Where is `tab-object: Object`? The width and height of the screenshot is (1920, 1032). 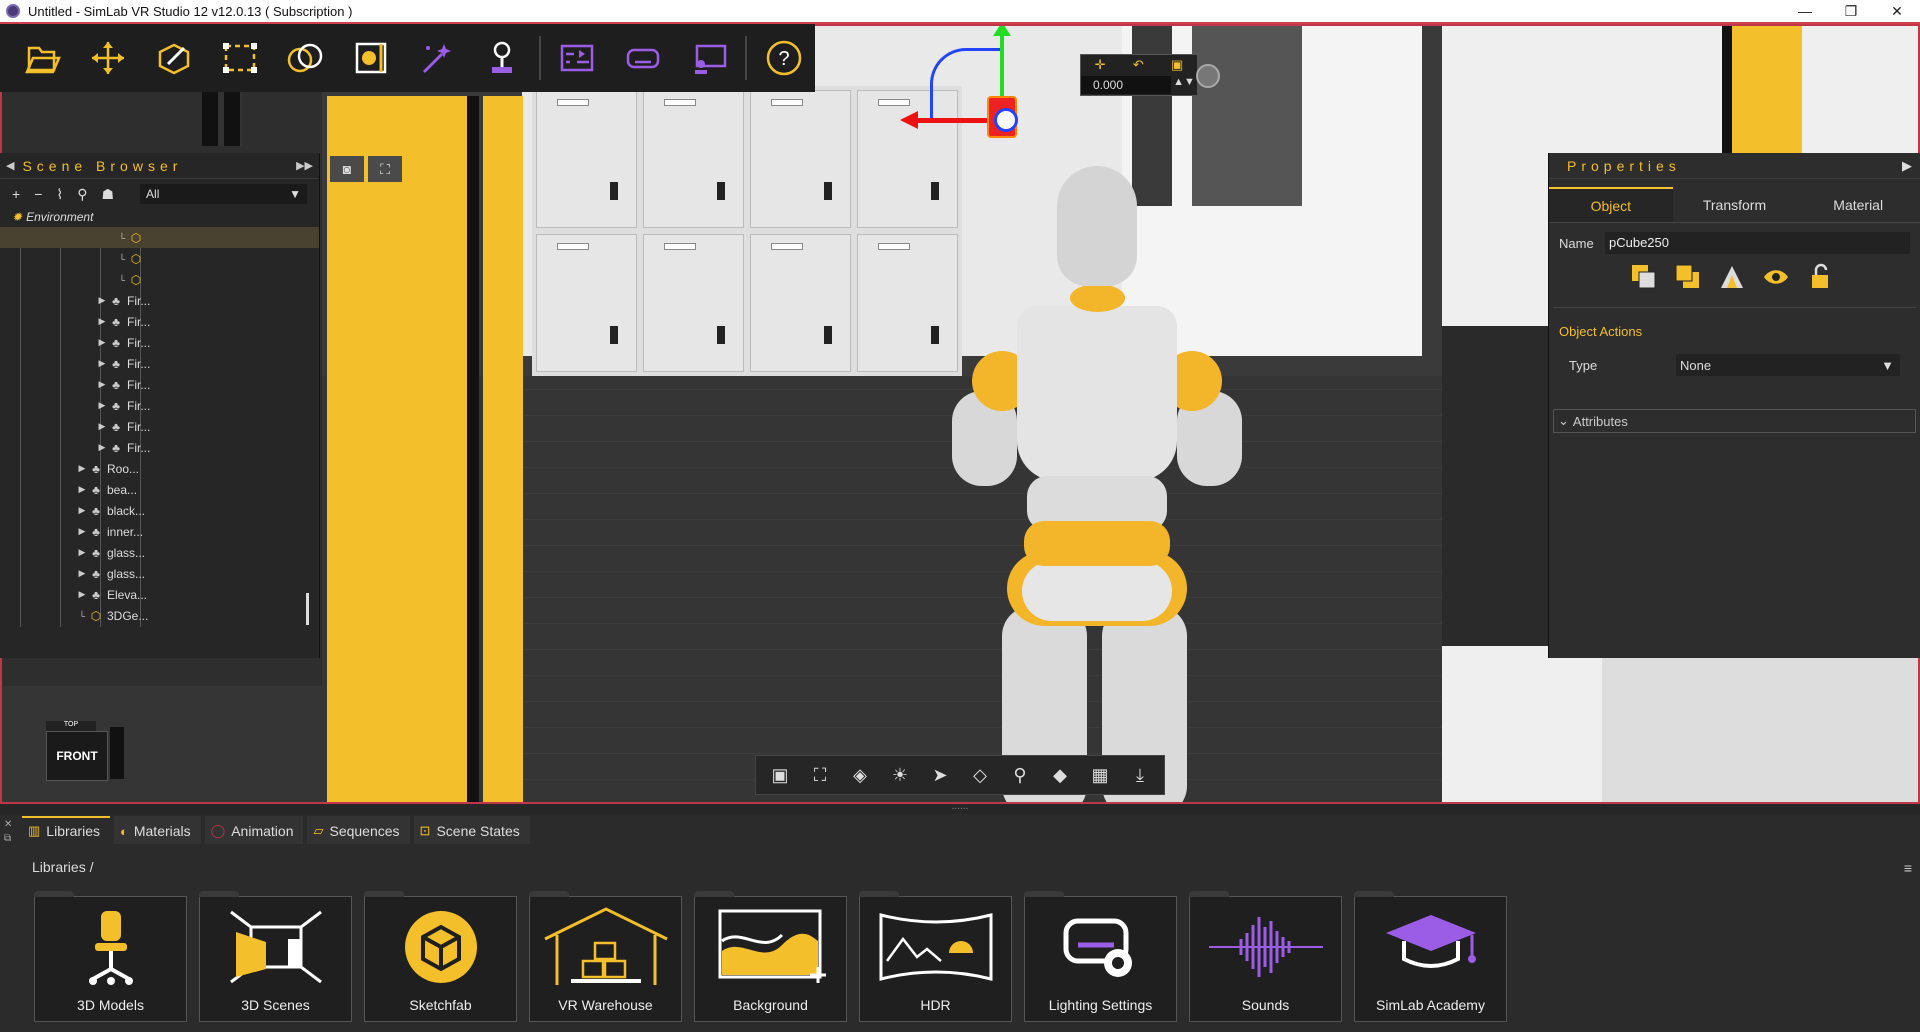 tab-object: Object is located at coordinates (1611, 204).